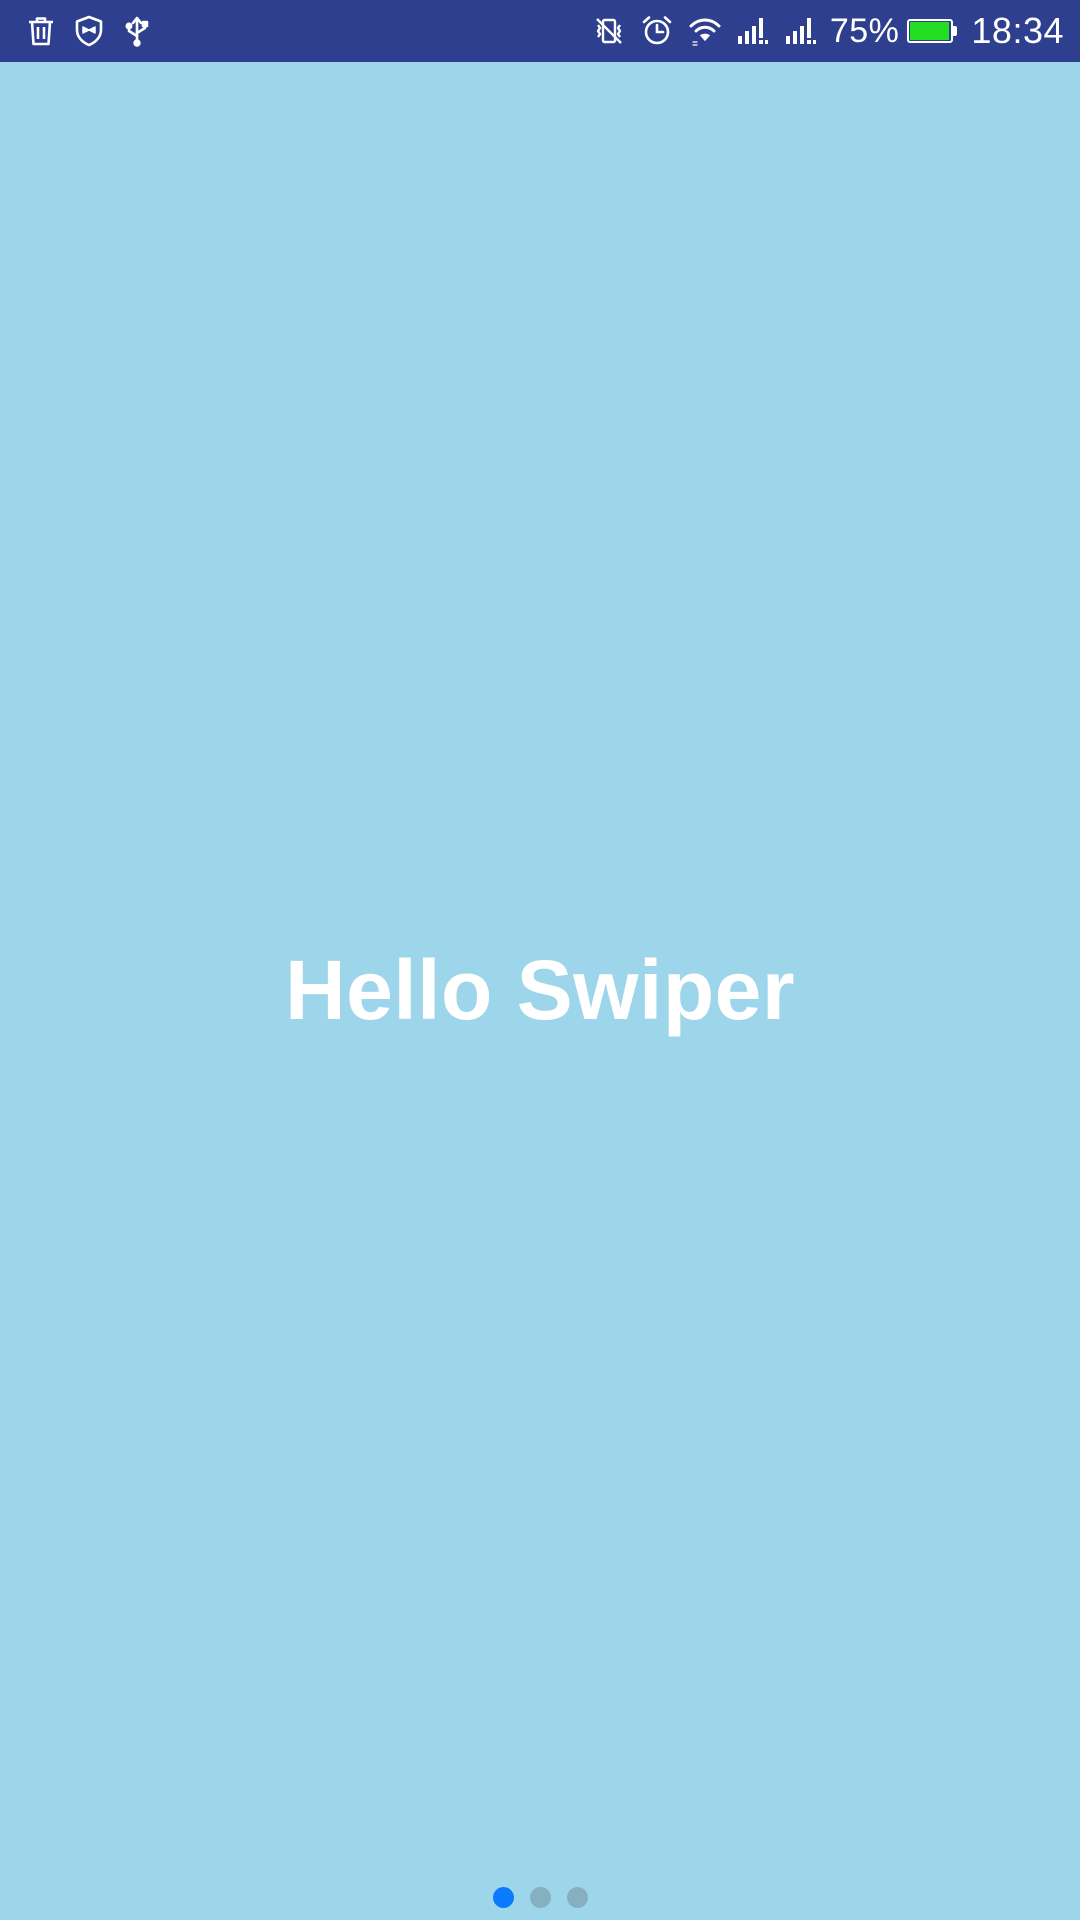  What do you see at coordinates (955, 31) in the screenshot?
I see `battery-tip` at bounding box center [955, 31].